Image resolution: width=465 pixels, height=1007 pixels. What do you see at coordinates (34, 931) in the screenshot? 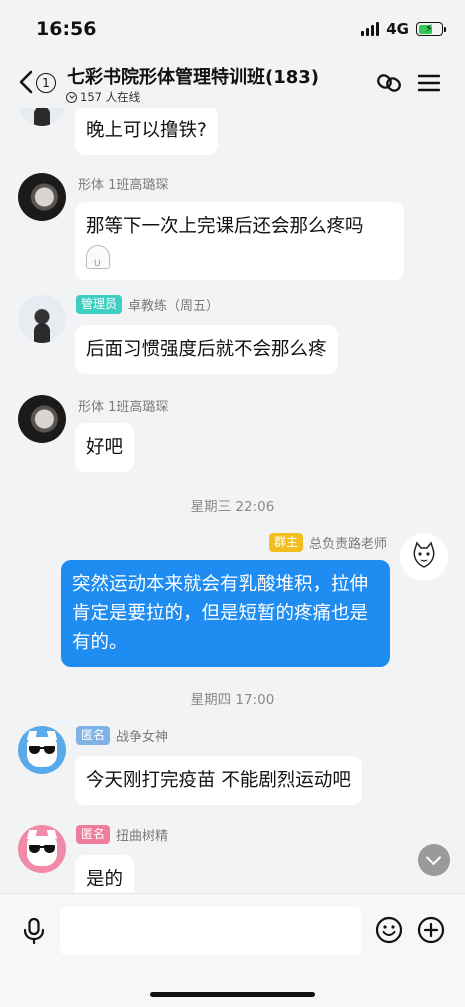
I see `voice-icon` at bounding box center [34, 931].